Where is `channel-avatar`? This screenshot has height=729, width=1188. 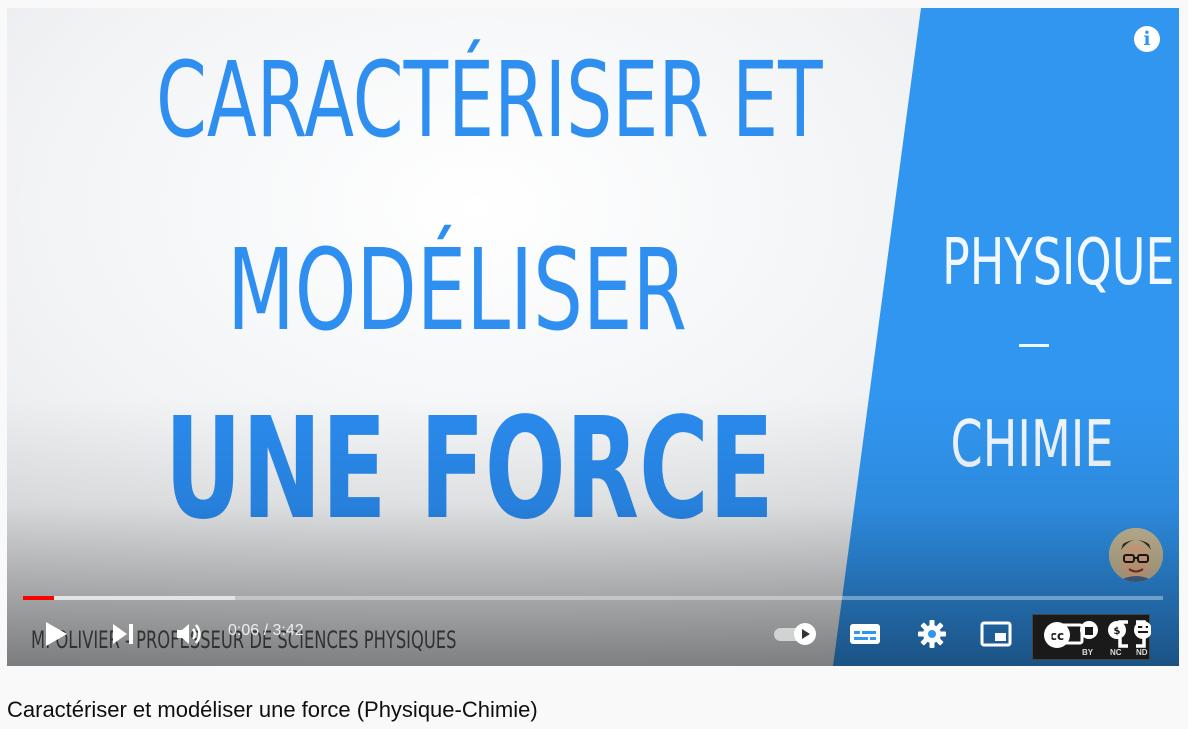 channel-avatar is located at coordinates (1136, 555).